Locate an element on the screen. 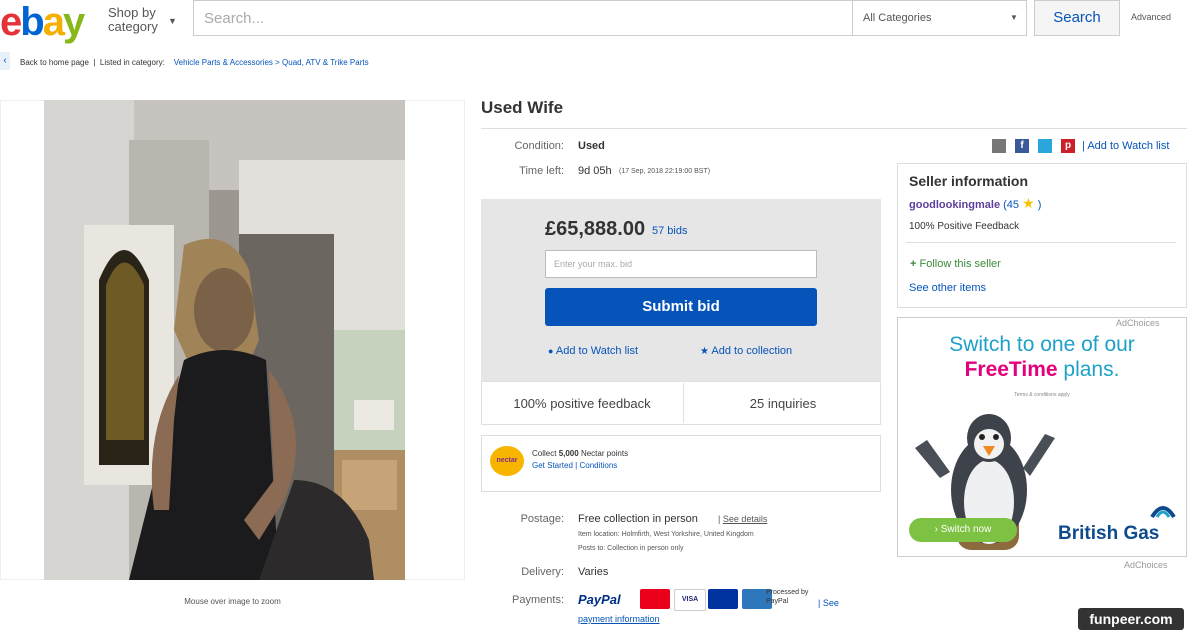 The image size is (1200, 630). bid-count-link: 57 bids is located at coordinates (669, 231).